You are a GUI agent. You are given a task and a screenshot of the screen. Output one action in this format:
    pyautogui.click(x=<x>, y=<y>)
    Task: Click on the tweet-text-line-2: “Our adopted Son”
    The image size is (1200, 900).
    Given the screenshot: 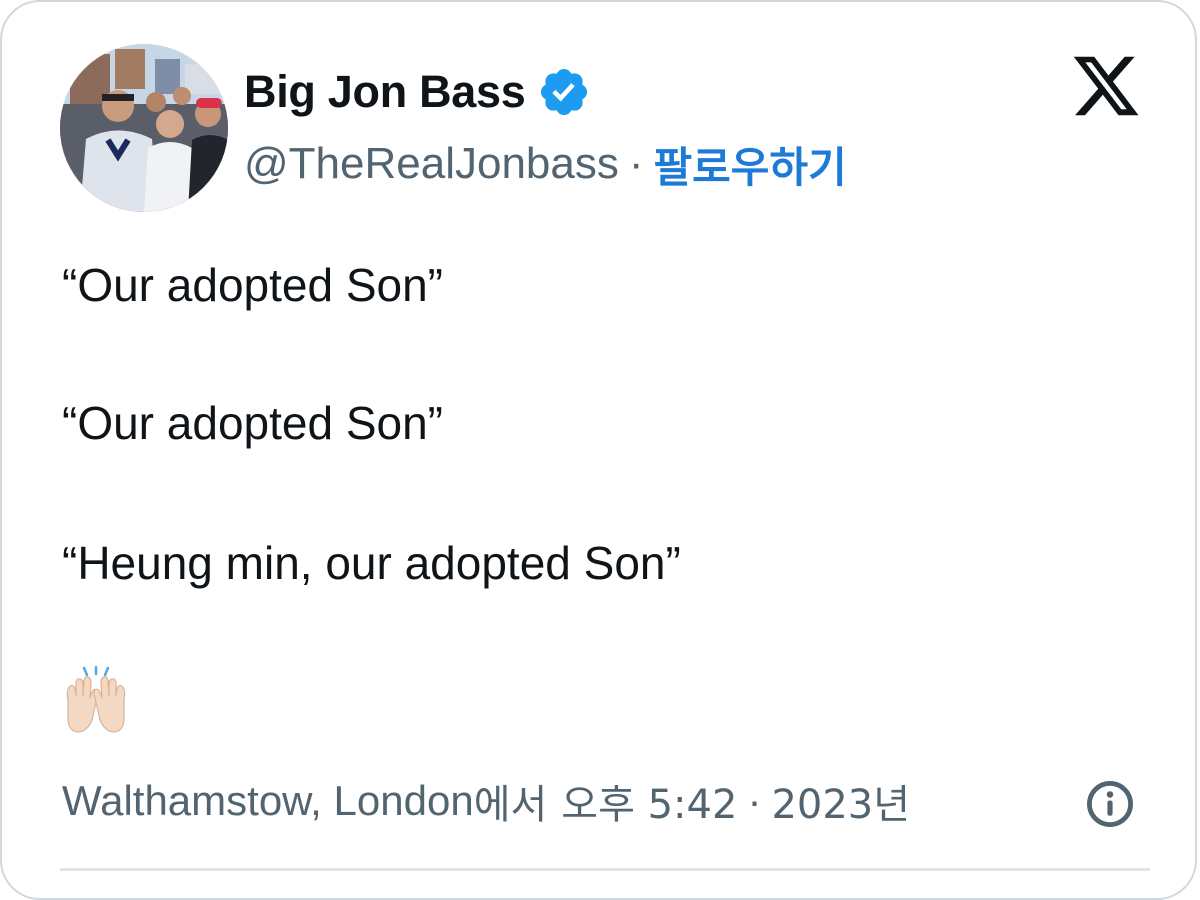 What is the action you would take?
    pyautogui.click(x=253, y=423)
    